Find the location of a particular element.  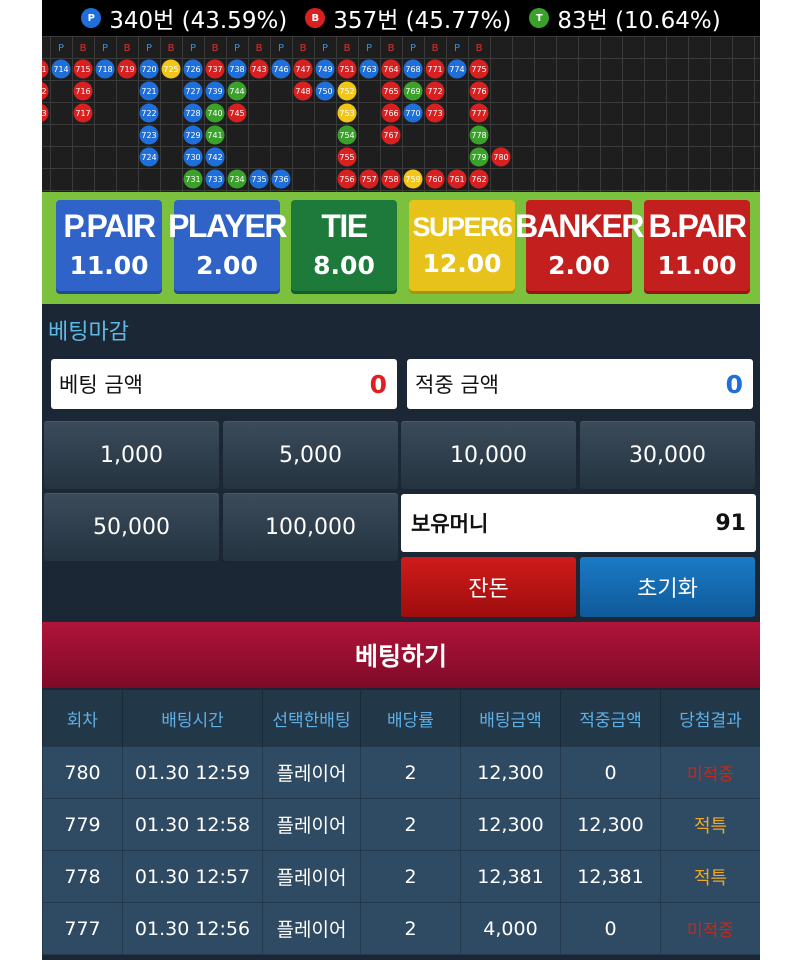

road-bead-label: 720 is located at coordinates (148, 69).